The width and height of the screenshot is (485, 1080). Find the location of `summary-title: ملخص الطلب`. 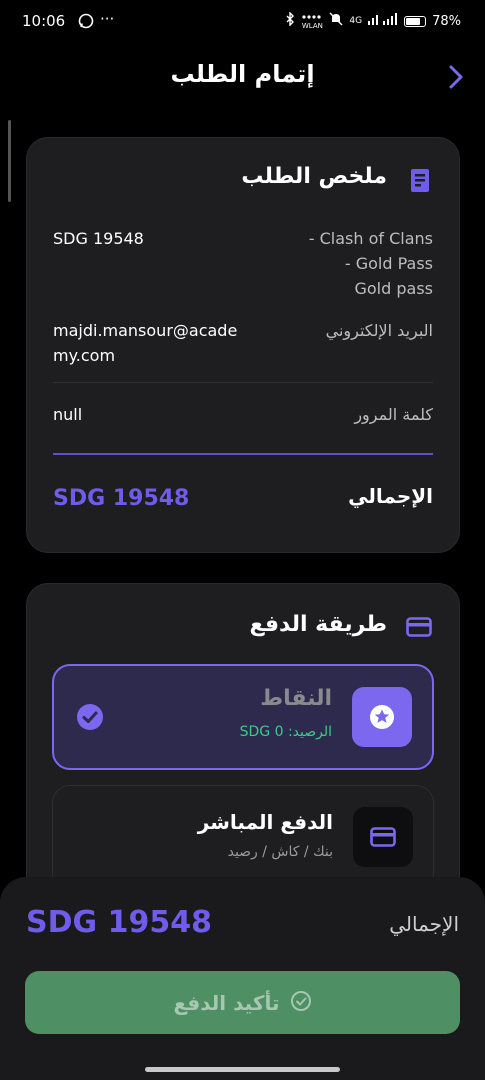

summary-title: ملخص الطلب is located at coordinates (314, 176).